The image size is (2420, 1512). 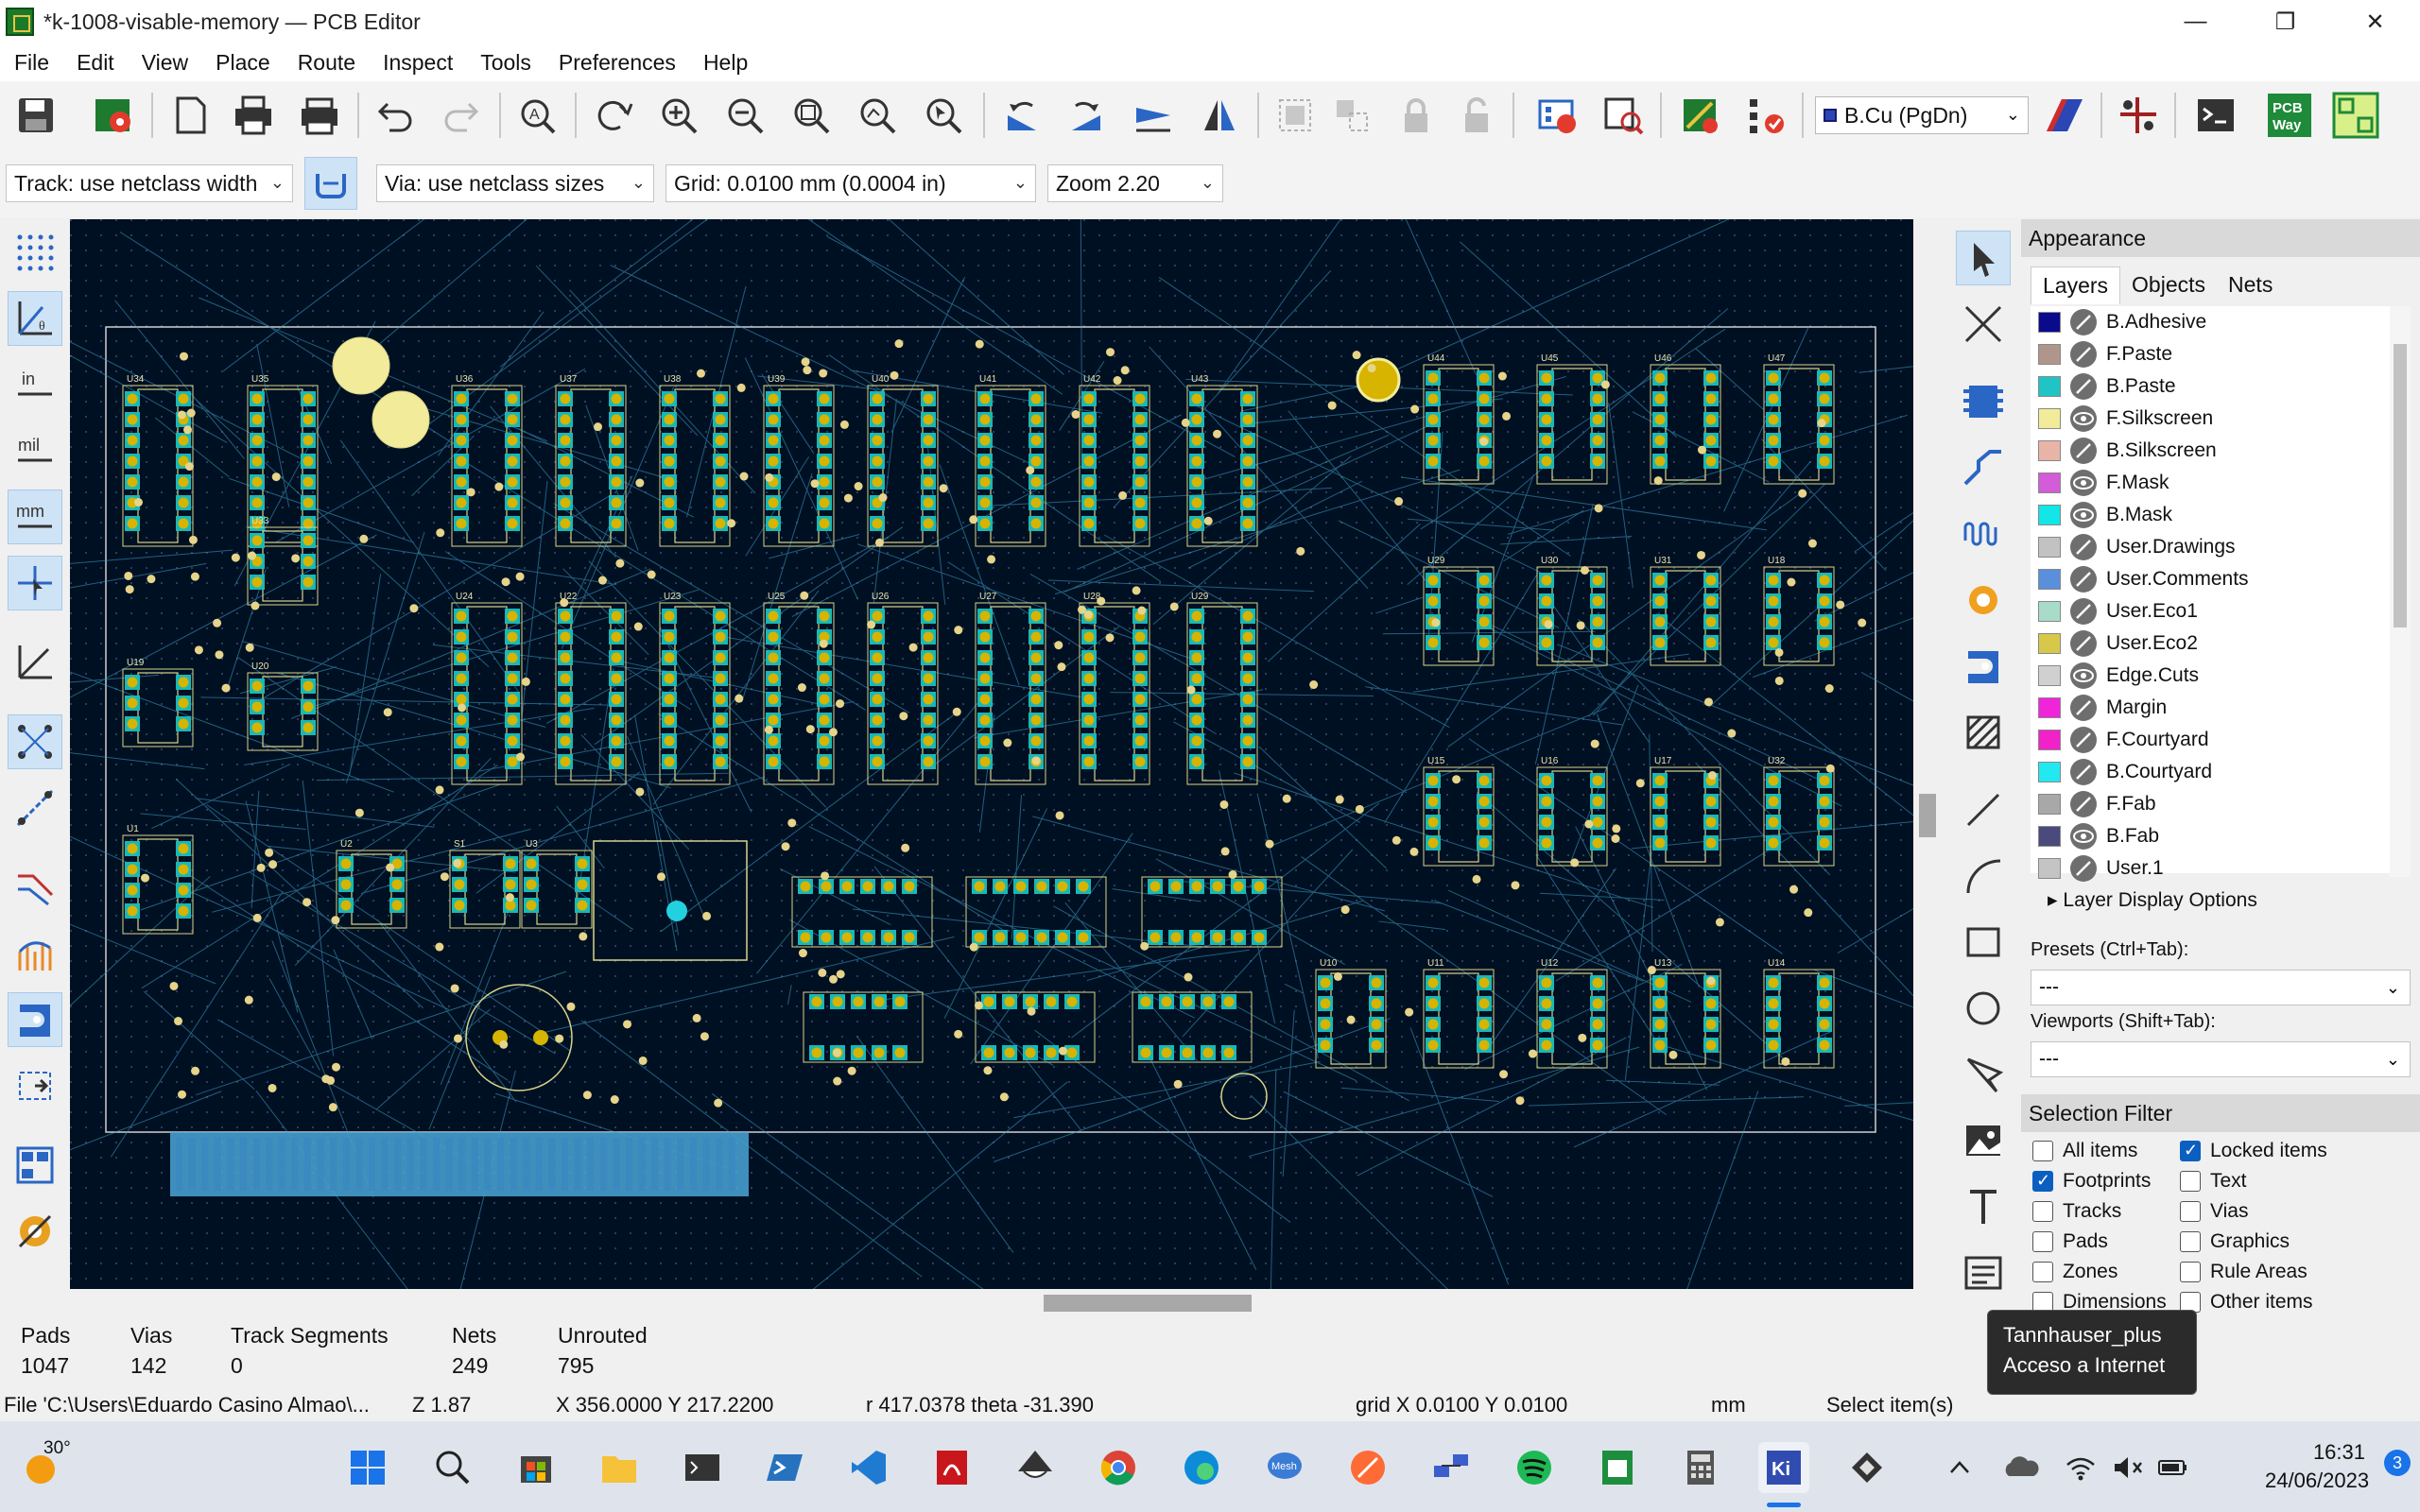 I want to click on layer-row: User.Comments, so click(x=2205, y=579).